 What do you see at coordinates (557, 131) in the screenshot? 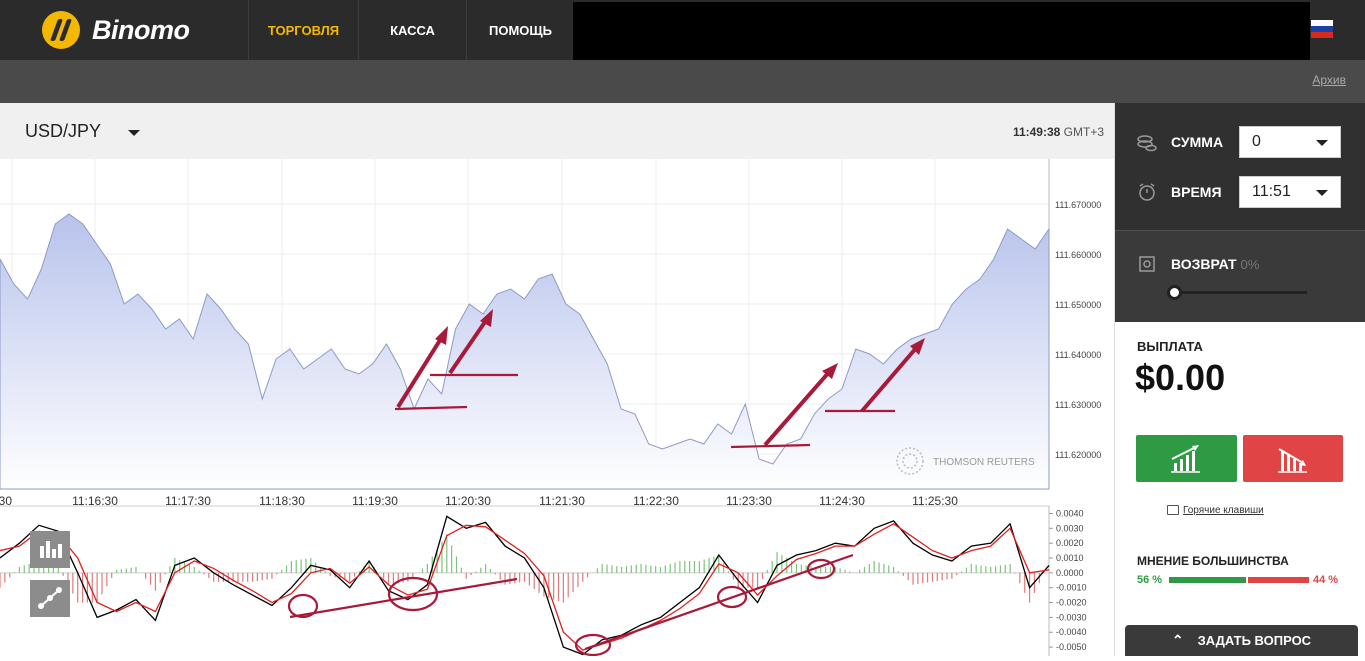
I see `chart-header: USD/JPY 11:49:38 GMT+3` at bounding box center [557, 131].